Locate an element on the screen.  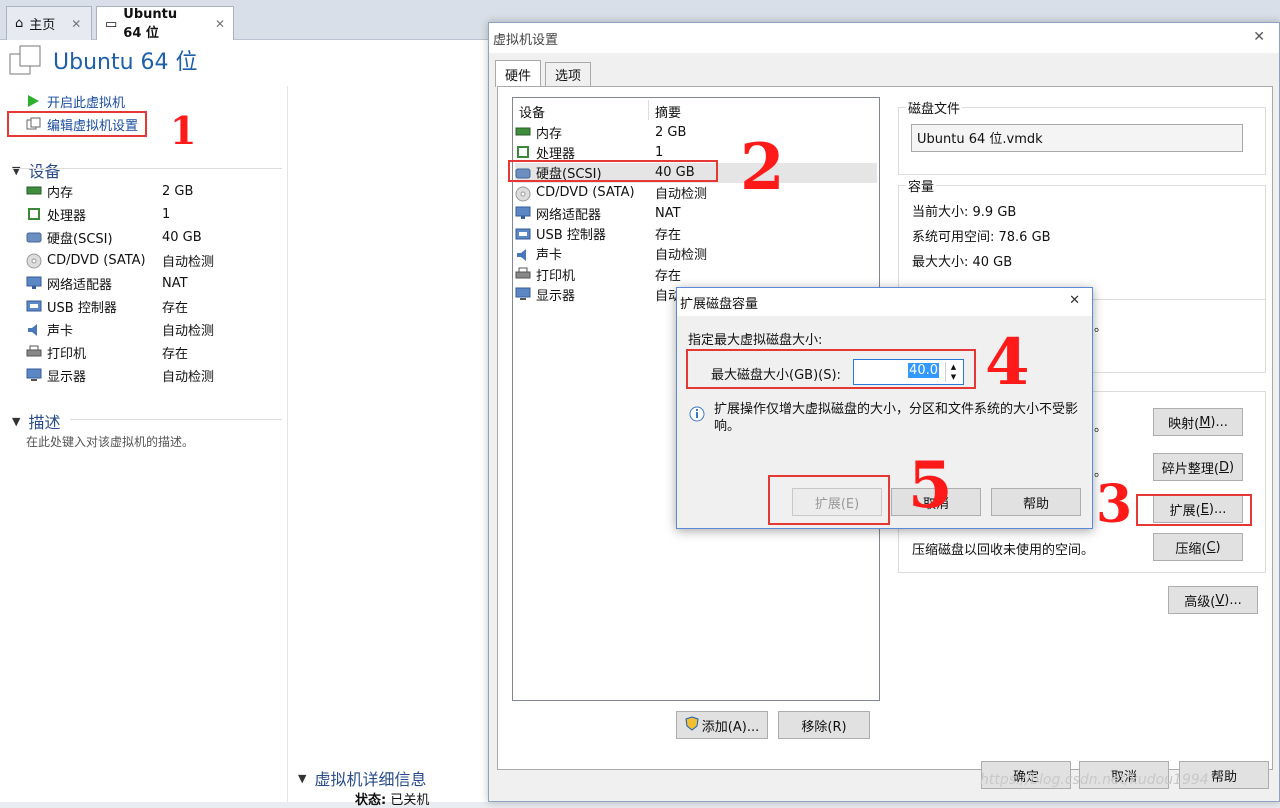
annotation-2: 2 is located at coordinates (762, 167).